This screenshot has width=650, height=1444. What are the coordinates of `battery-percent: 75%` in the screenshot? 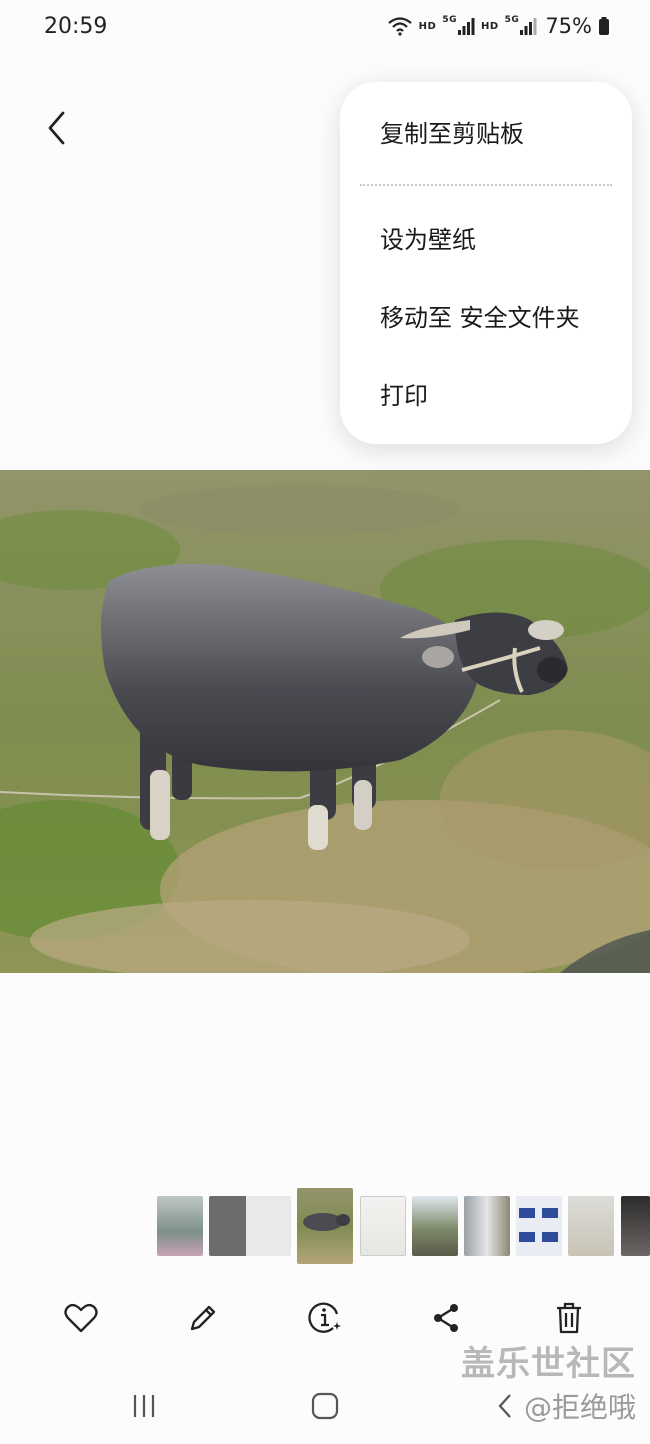 It's located at (568, 26).